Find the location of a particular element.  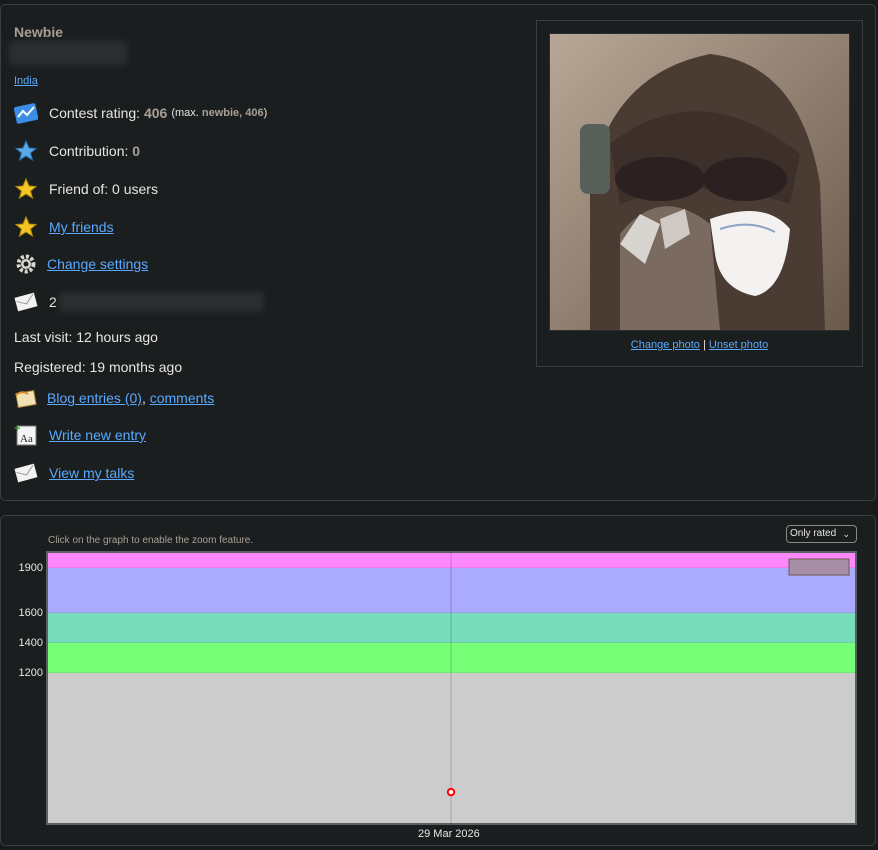

rated-filter-value: Only rated is located at coordinates (813, 533).